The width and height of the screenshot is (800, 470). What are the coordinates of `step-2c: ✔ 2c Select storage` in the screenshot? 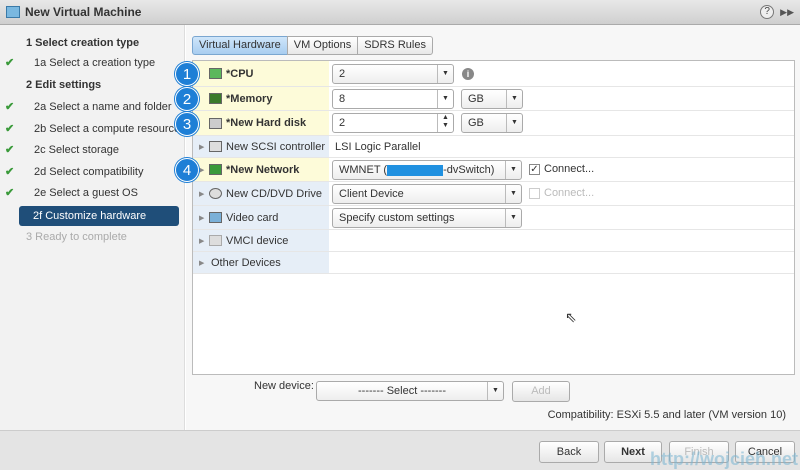 It's located at (92, 150).